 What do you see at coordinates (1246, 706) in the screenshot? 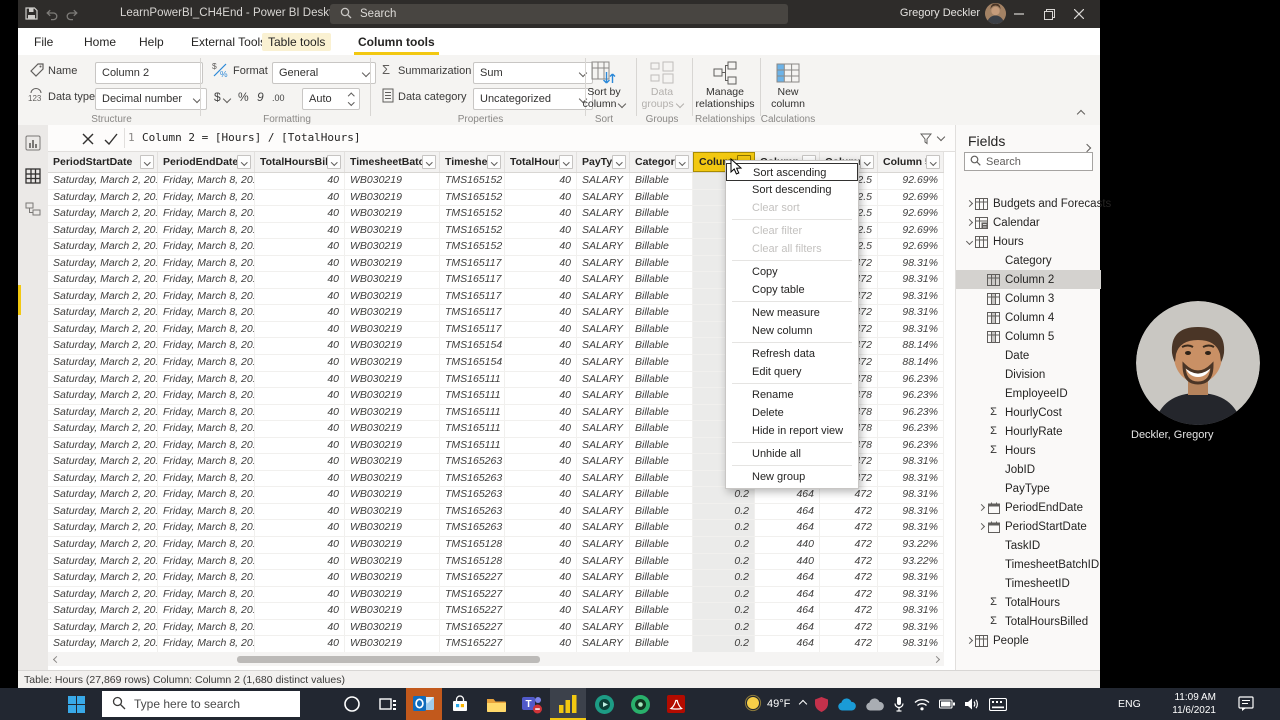
I see `action-center-icon` at bounding box center [1246, 706].